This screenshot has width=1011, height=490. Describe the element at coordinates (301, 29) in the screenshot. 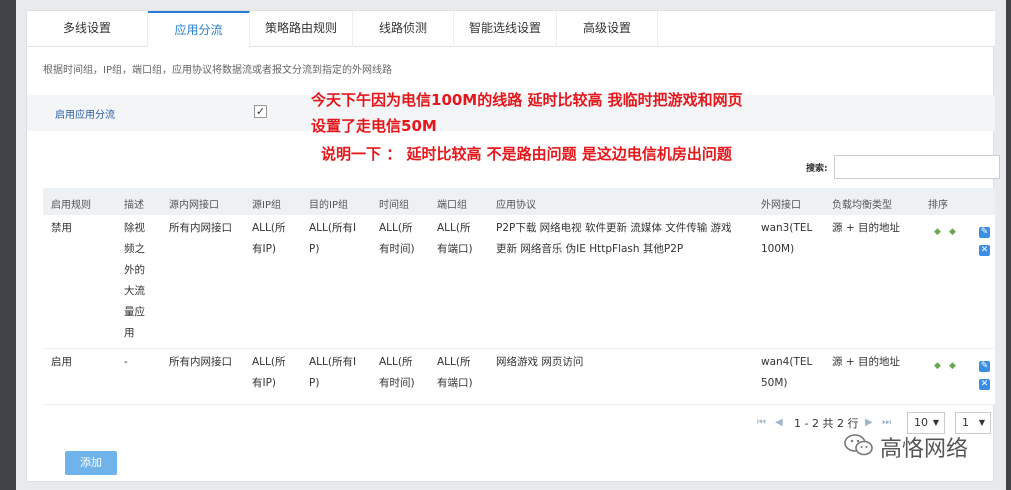

I see `tab-policy-routing: 策略路由规则` at that location.